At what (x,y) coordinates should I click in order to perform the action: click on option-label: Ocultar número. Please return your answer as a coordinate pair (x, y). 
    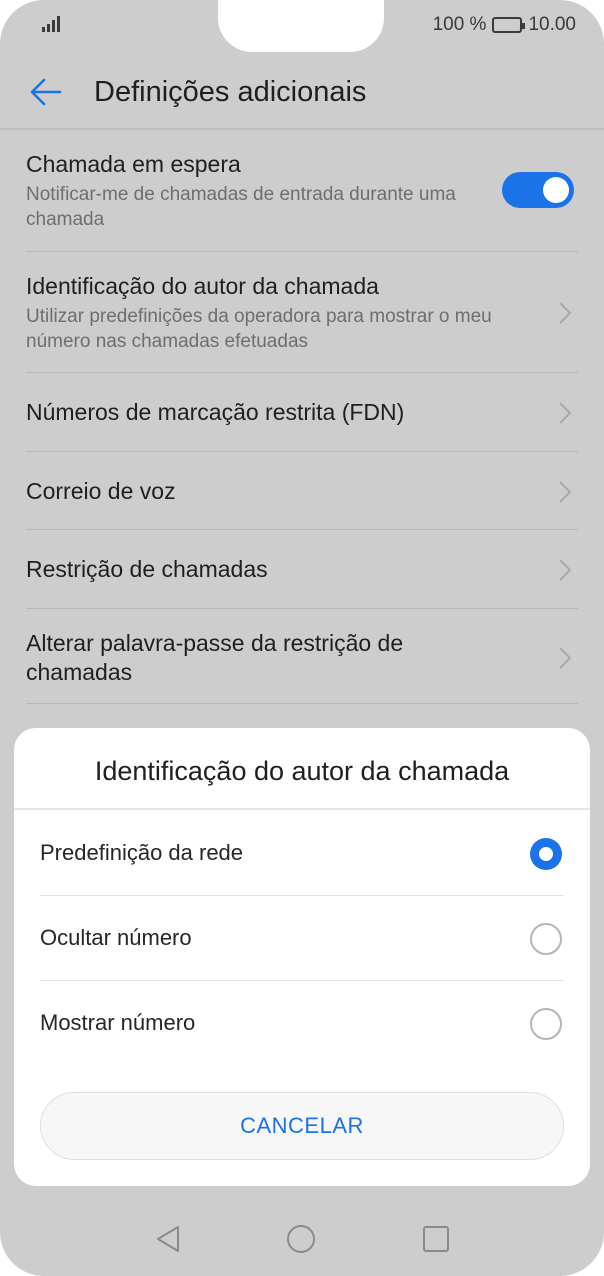
    Looking at the image, I should click on (116, 937).